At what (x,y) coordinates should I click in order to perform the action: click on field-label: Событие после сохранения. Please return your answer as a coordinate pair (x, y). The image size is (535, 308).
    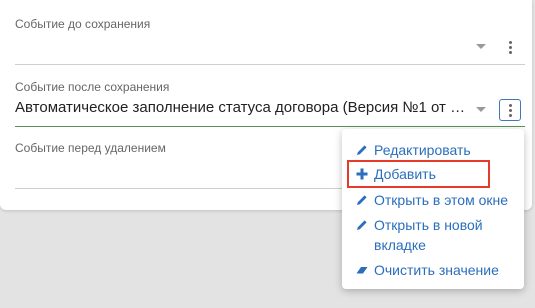
    Looking at the image, I should click on (92, 87).